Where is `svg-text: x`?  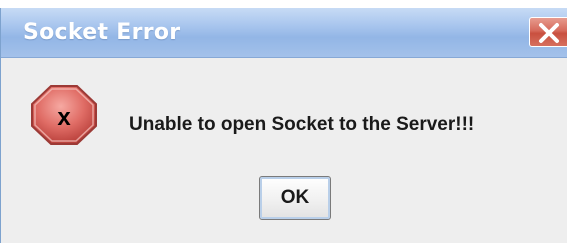
svg-text: x is located at coordinates (64, 117).